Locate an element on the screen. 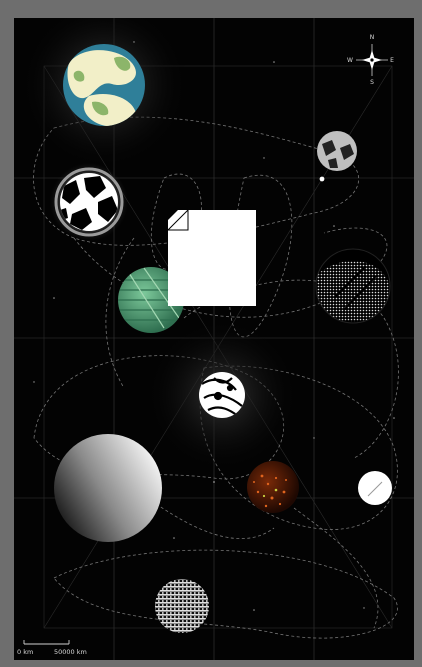 Image resolution: width=422 pixels, height=667 pixels. document-placeholder-icon is located at coordinates (211, 257).